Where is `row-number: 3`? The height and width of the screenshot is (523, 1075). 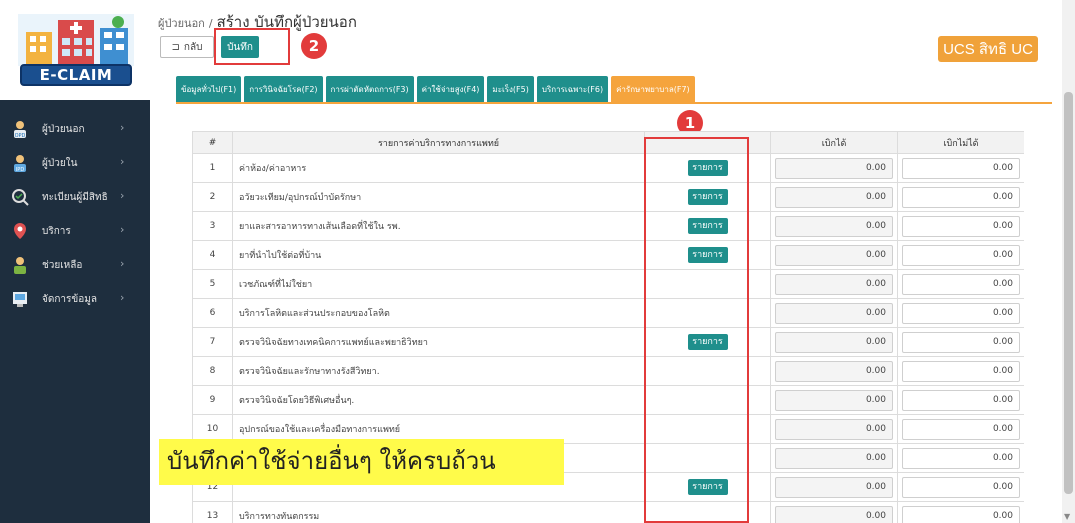 row-number: 3 is located at coordinates (212, 226).